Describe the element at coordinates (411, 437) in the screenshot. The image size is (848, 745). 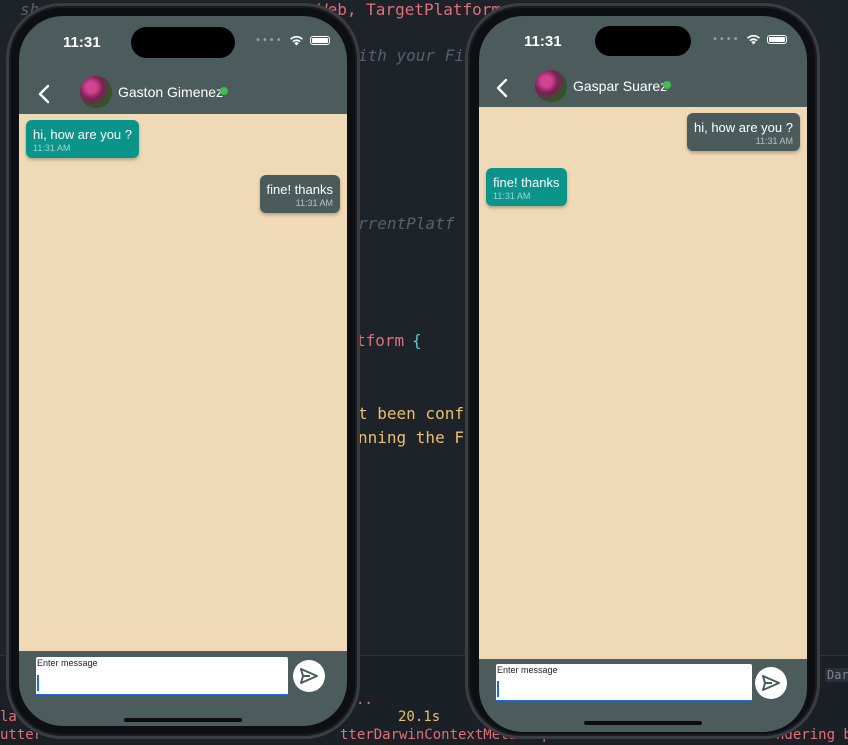
I see `code-fragment: nning the F` at that location.